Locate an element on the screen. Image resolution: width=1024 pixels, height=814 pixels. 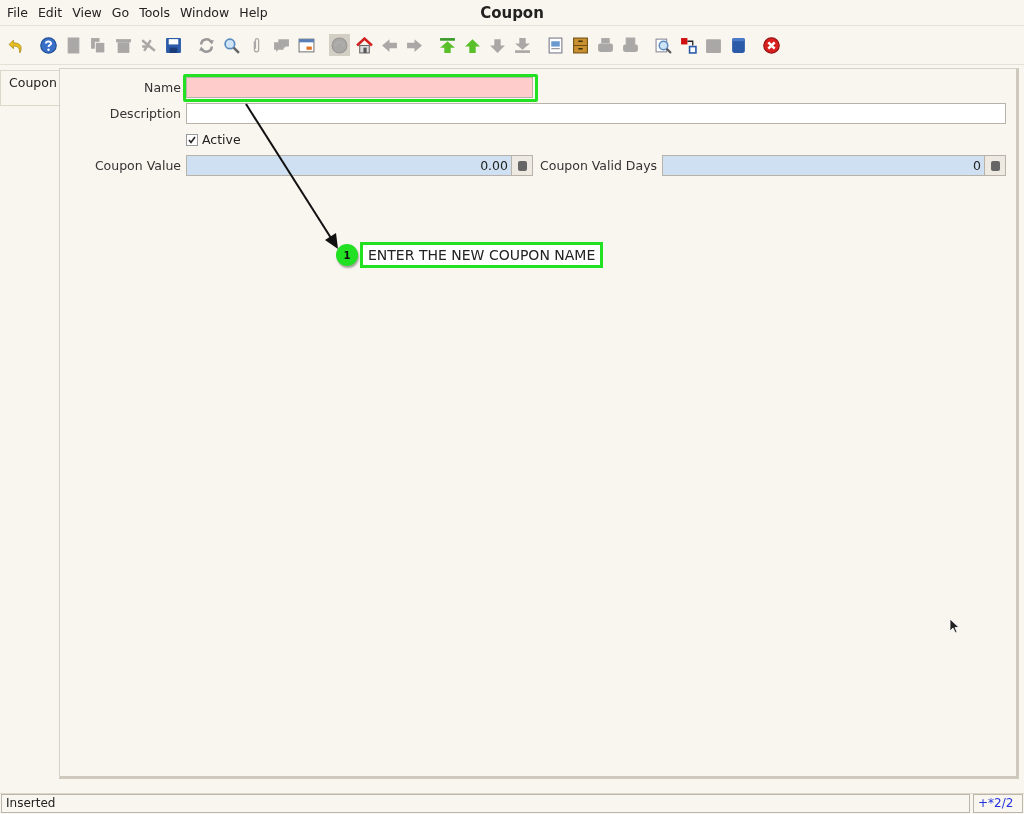
copy-icon is located at coordinates (98, 45).